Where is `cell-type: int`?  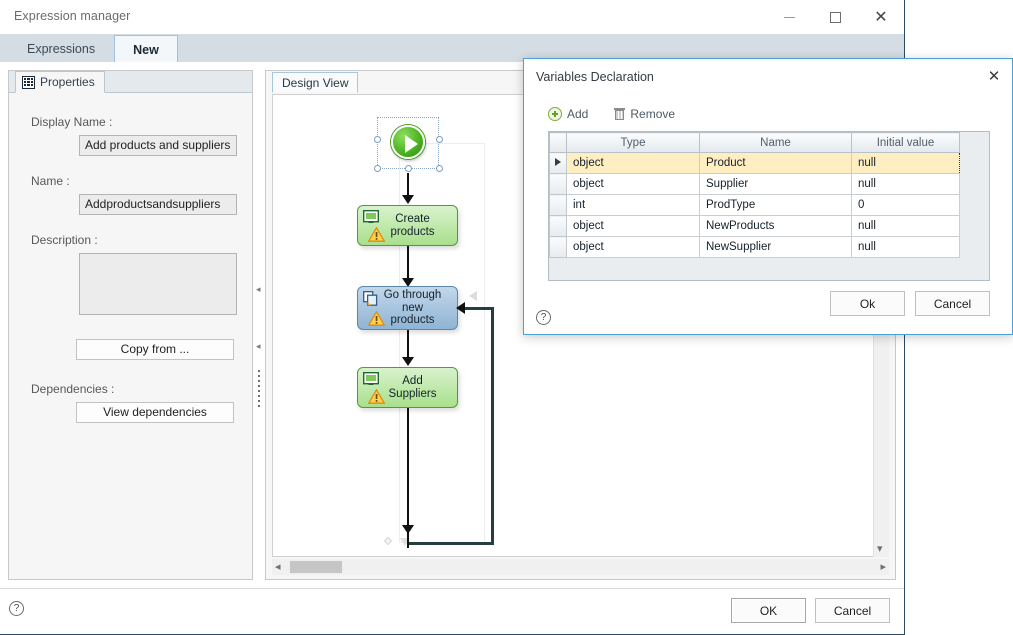 cell-type: int is located at coordinates (633, 205).